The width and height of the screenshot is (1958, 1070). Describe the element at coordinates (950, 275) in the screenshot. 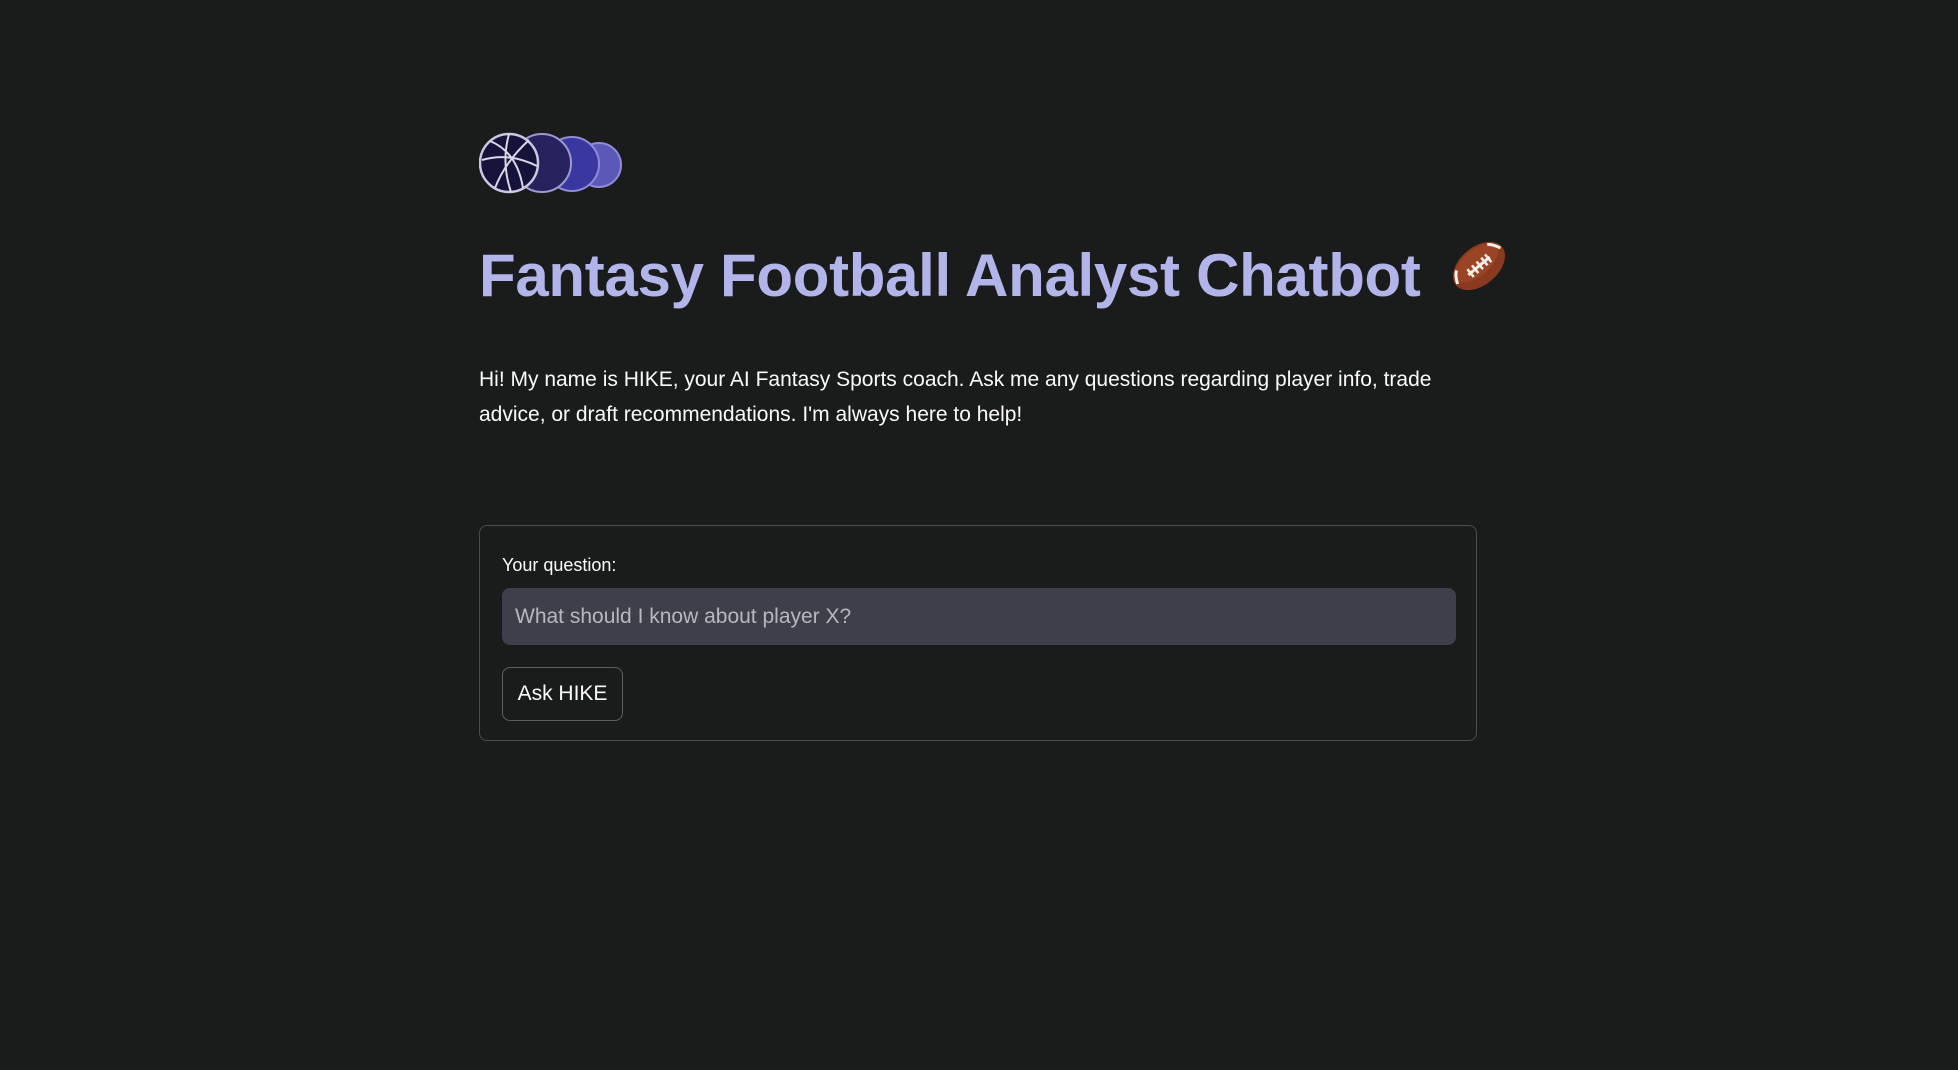

I see `page-title-text: Fantasy Football Analyst Chatbot` at that location.